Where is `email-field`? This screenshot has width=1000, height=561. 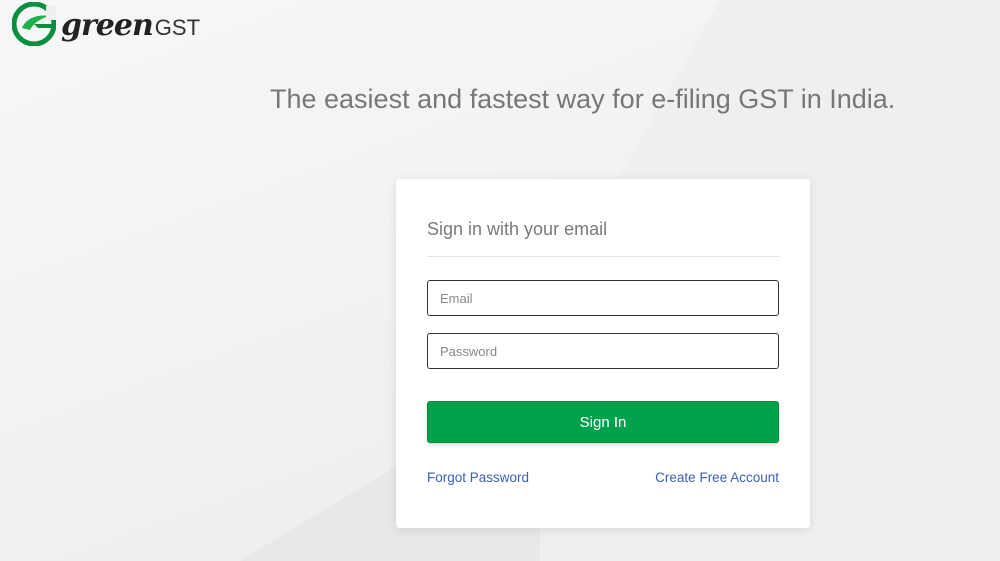 email-field is located at coordinates (603, 298).